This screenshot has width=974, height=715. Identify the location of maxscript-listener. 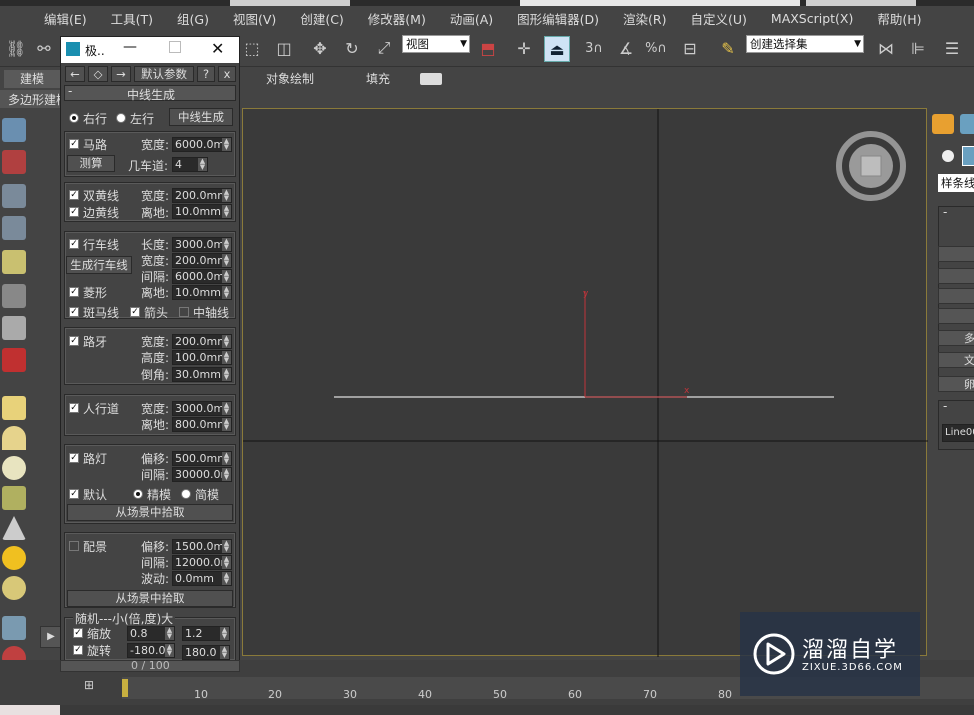
(30, 710).